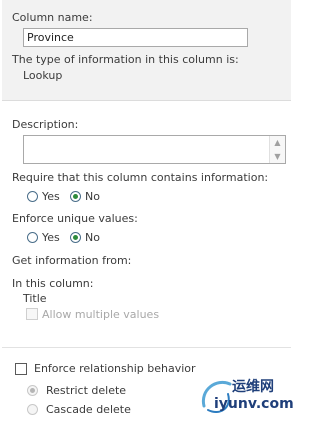 The image size is (320, 423). I want to click on enforce-relationship-label: Enforce relationship behavior, so click(115, 368).